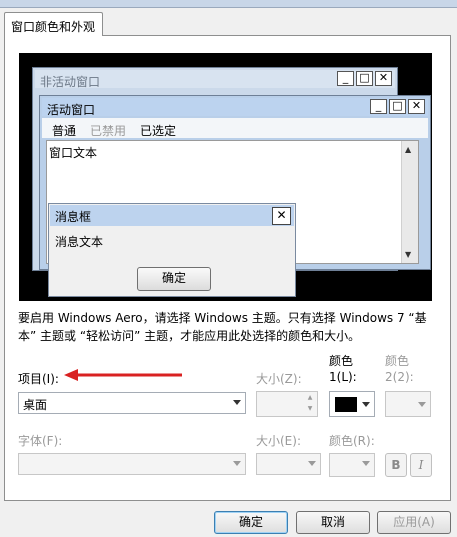  What do you see at coordinates (108, 130) in the screenshot?
I see `menu-item-disabled: 已禁用` at bounding box center [108, 130].